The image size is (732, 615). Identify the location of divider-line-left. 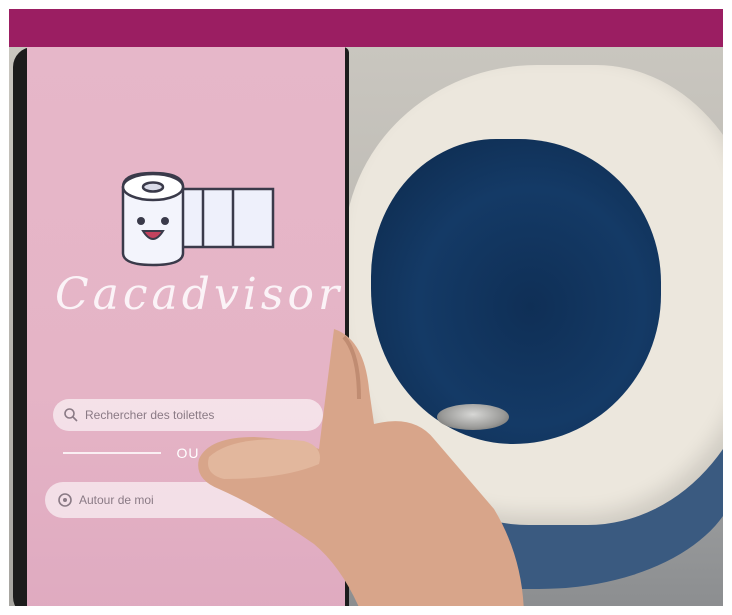
(112, 453).